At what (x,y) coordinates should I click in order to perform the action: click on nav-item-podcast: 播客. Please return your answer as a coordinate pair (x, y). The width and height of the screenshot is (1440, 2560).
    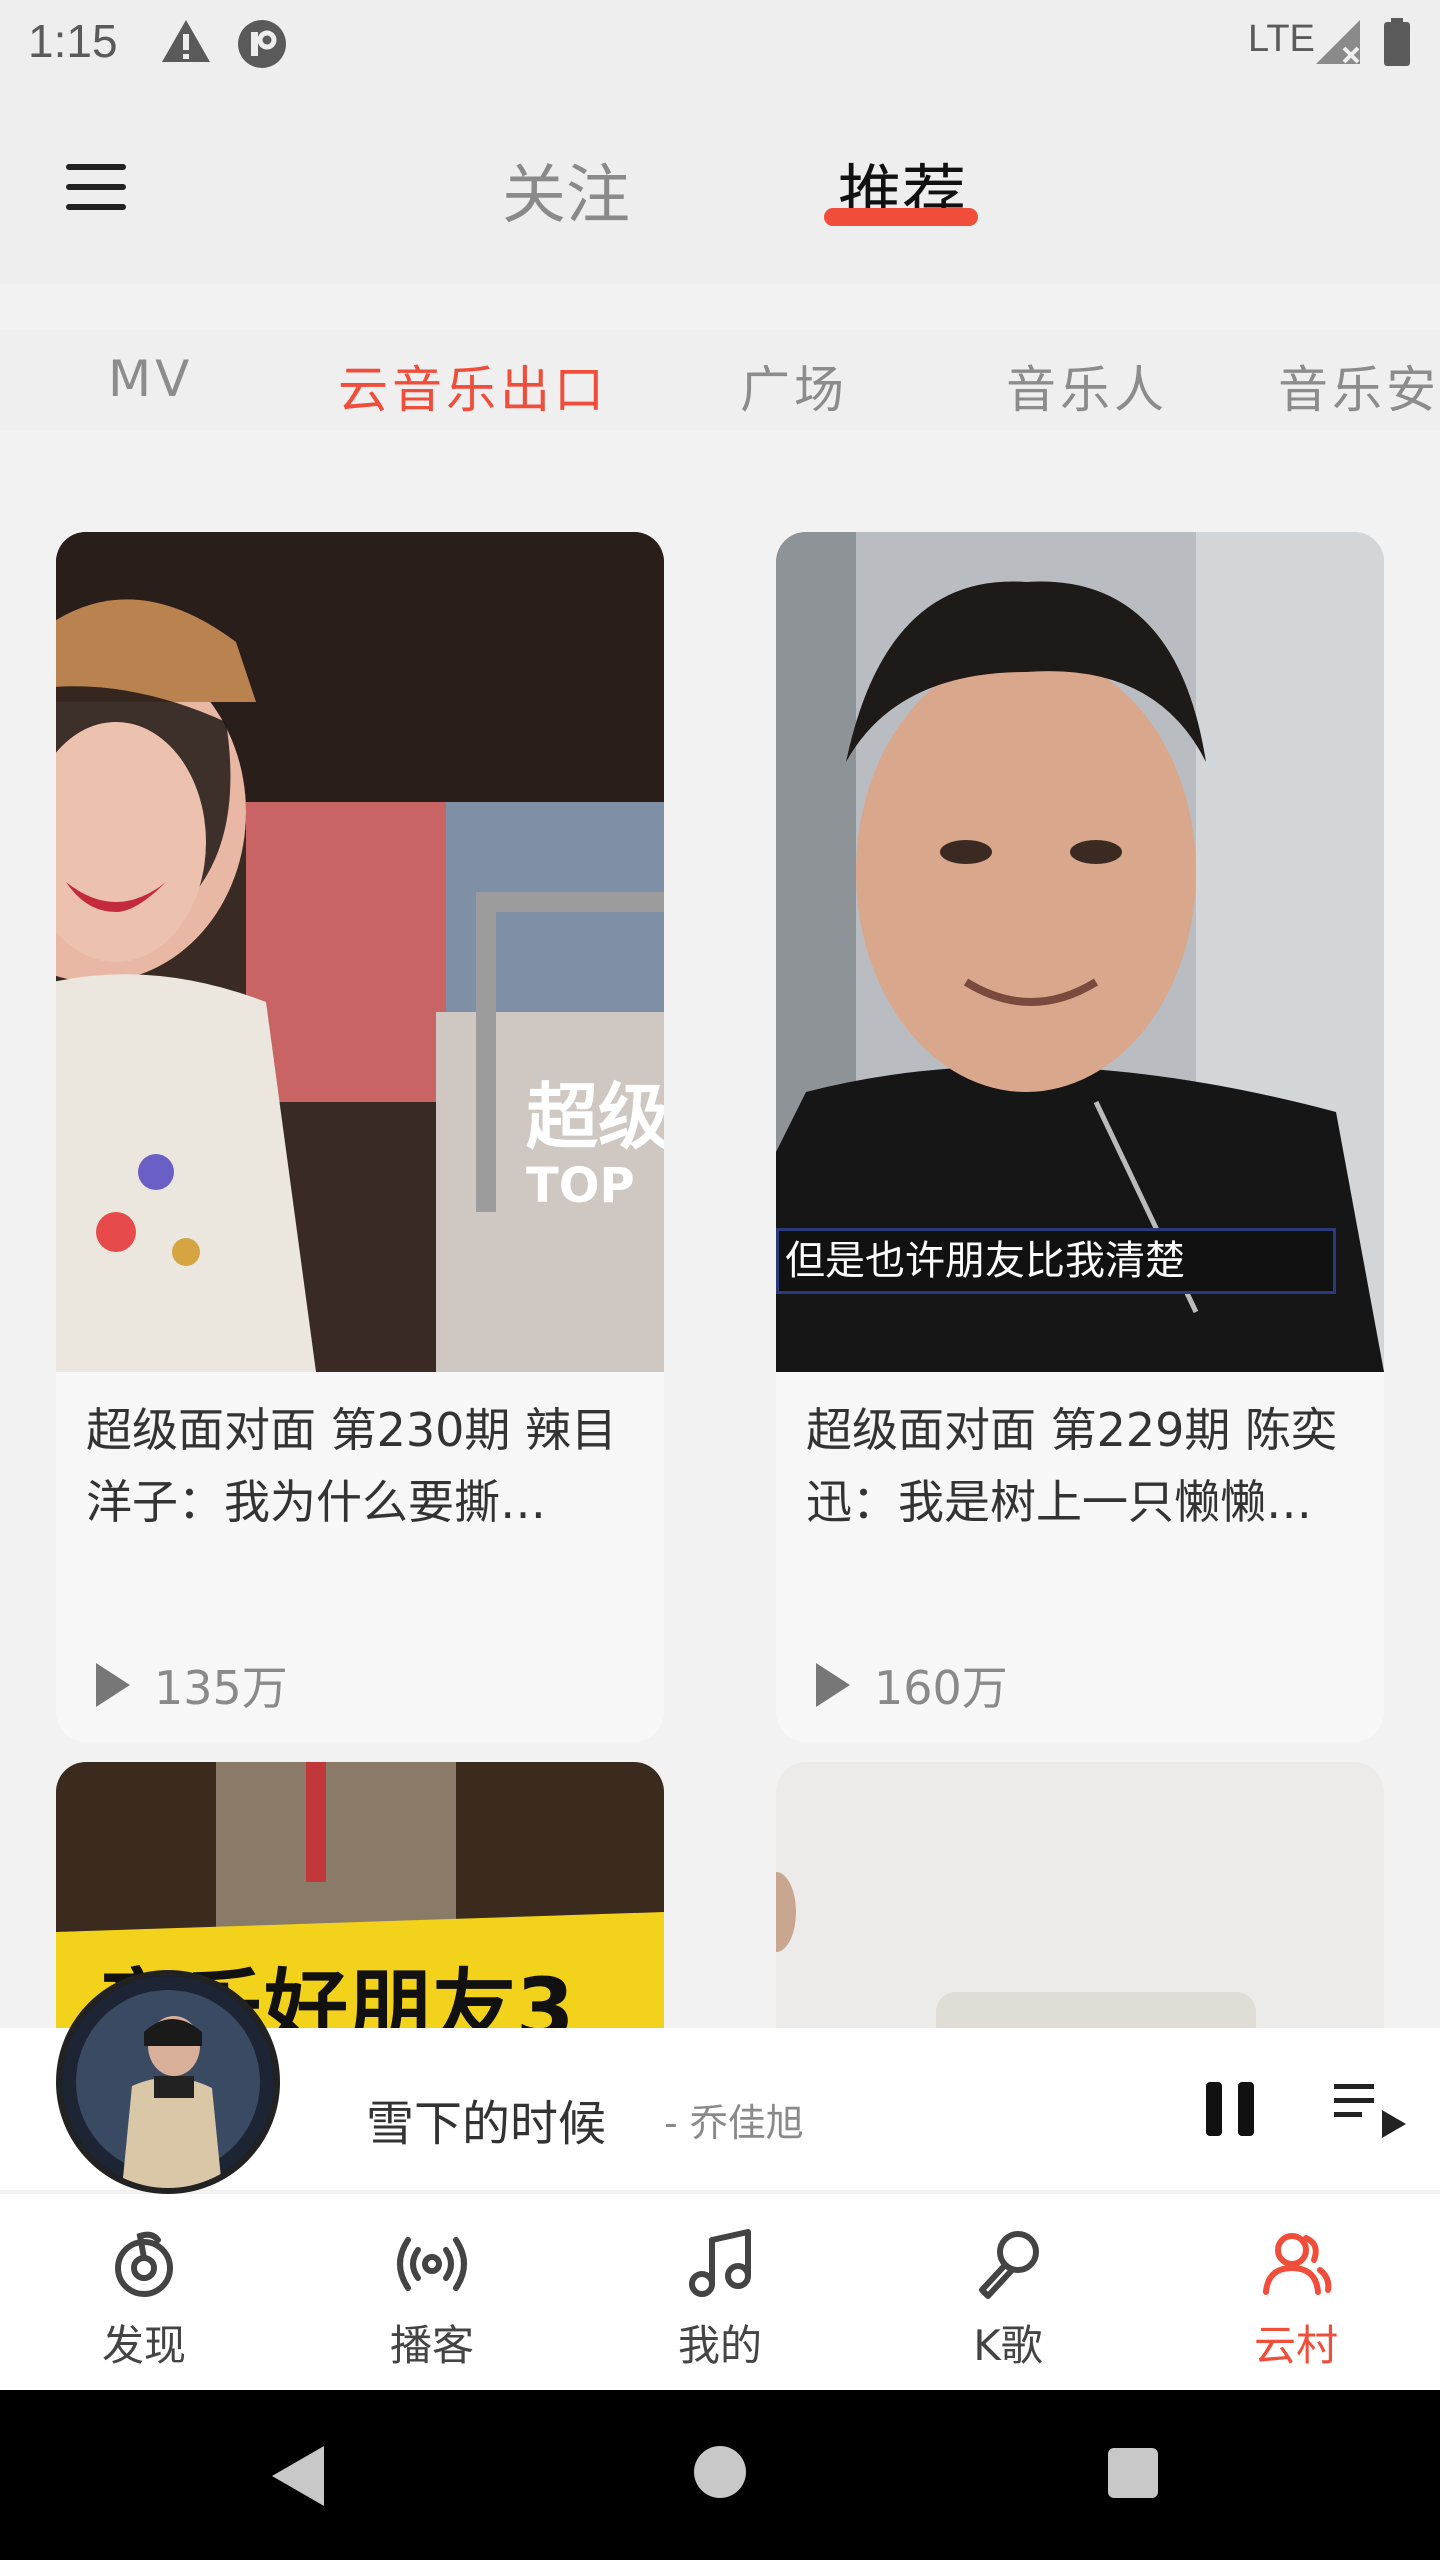
    Looking at the image, I should click on (432, 2292).